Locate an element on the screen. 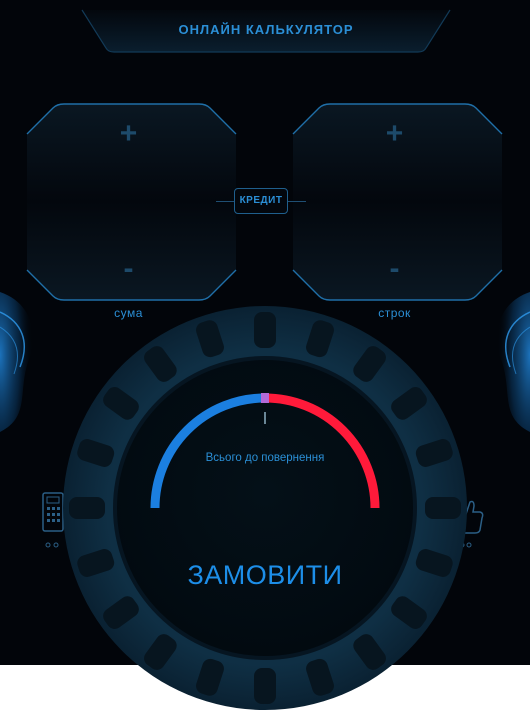 The width and height of the screenshot is (530, 710). order-button: ЗАМОВИТИ is located at coordinates (265, 575).